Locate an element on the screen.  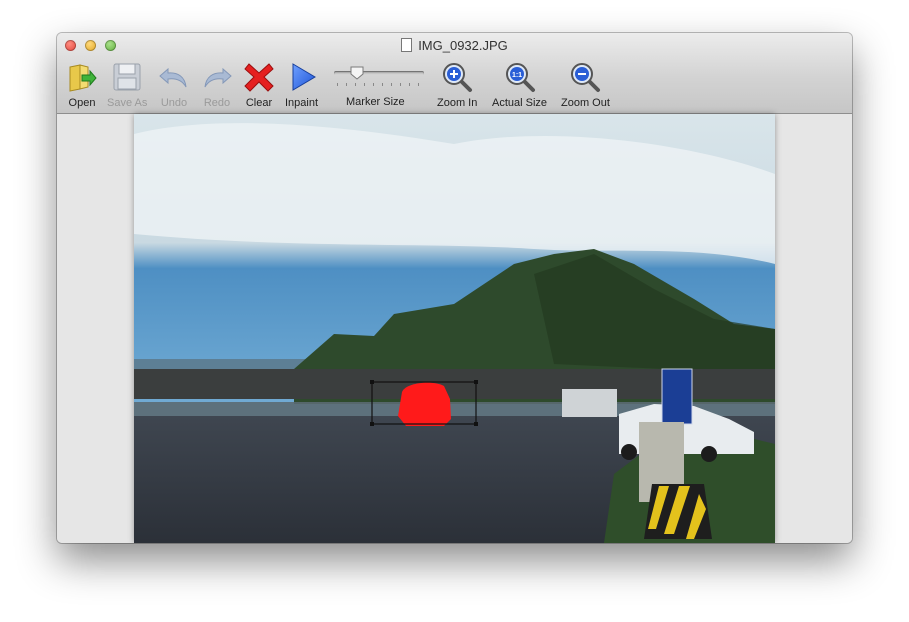
inpaint-label: Inpaint is located at coordinates (302, 103).